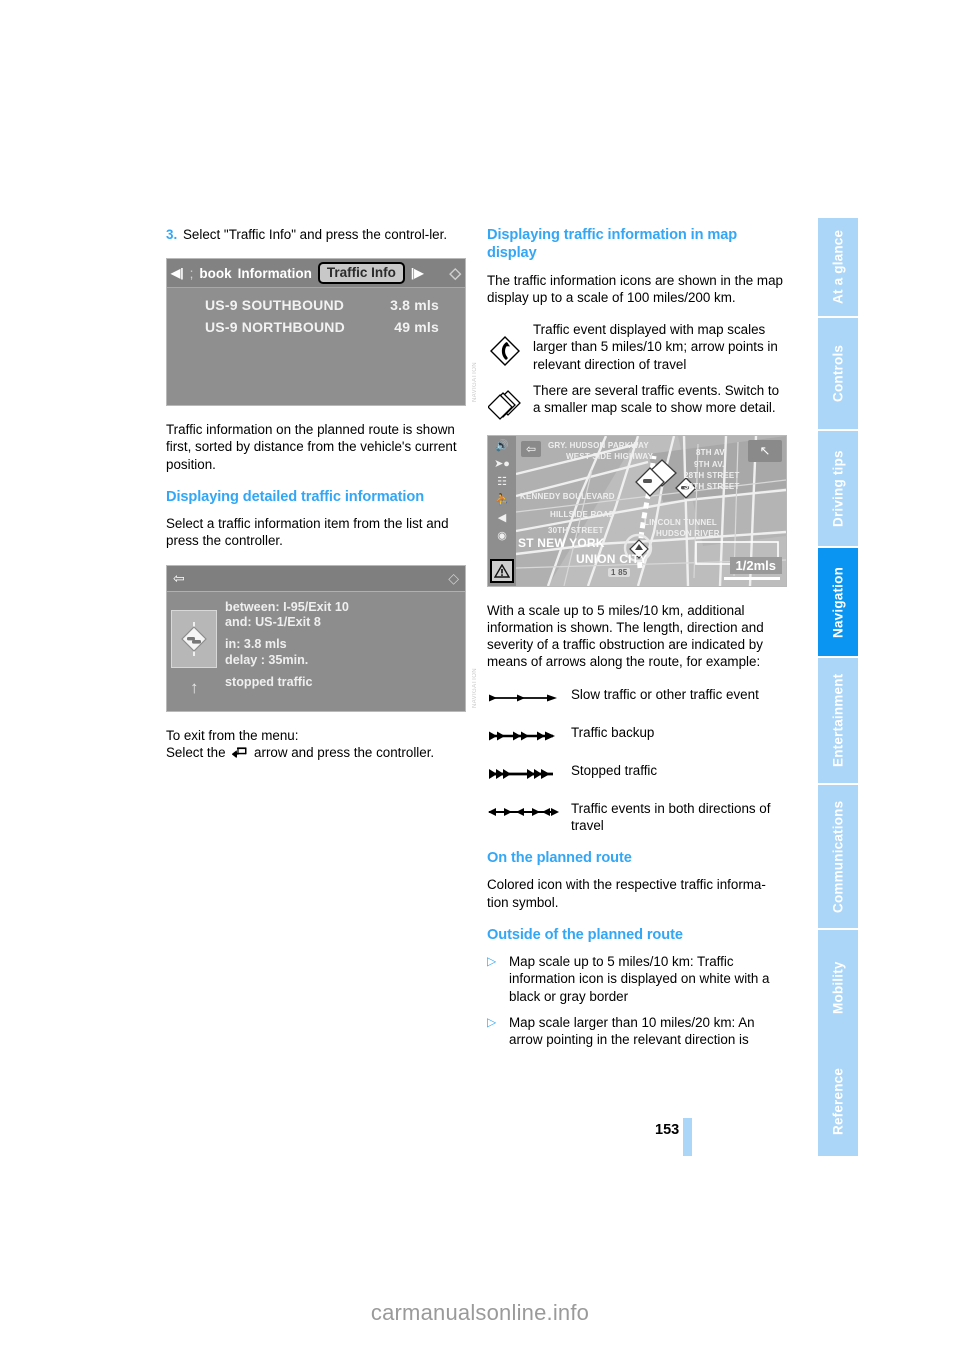 The height and width of the screenshot is (1358, 960). What do you see at coordinates (765, 450) in the screenshot?
I see `north-arrow-icon: ↖` at bounding box center [765, 450].